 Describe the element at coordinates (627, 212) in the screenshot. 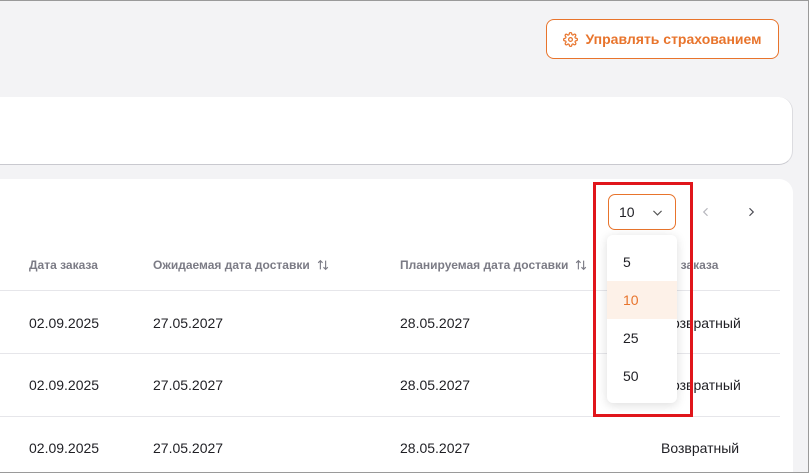

I see `page-size-value: 10` at that location.